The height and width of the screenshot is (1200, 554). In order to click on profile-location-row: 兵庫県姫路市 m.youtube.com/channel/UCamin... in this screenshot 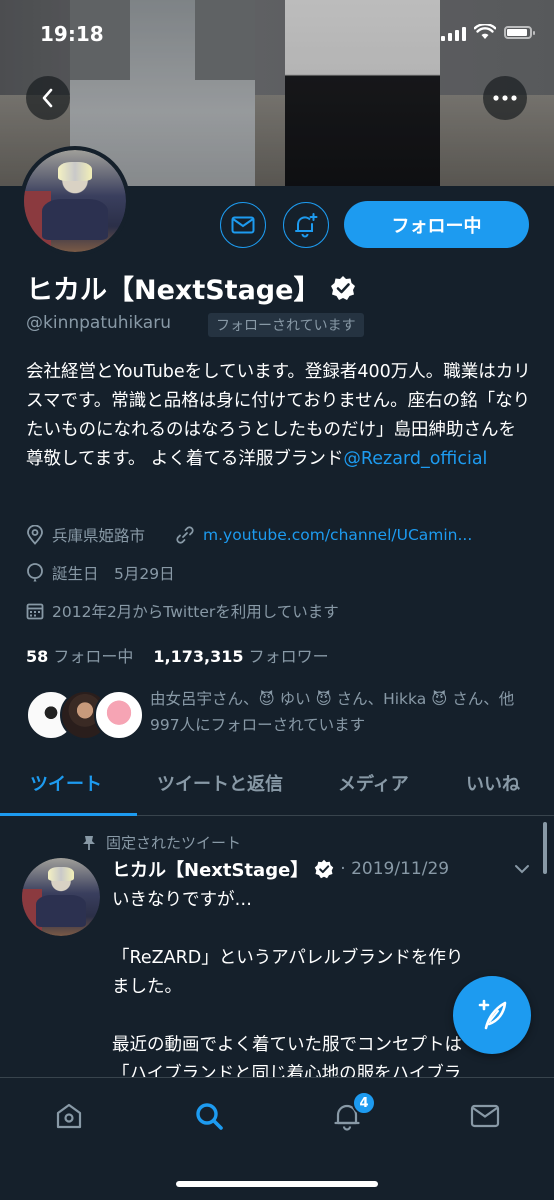, I will do `click(249, 535)`.